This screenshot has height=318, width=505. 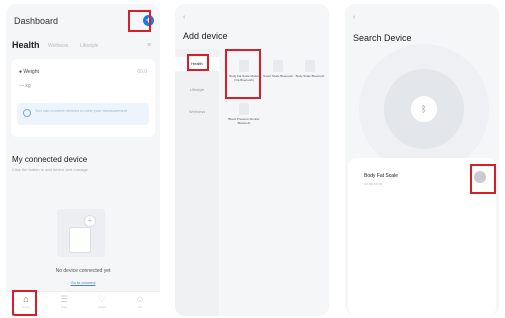 I want to click on page-title: Search Device, so click(x=382, y=38).